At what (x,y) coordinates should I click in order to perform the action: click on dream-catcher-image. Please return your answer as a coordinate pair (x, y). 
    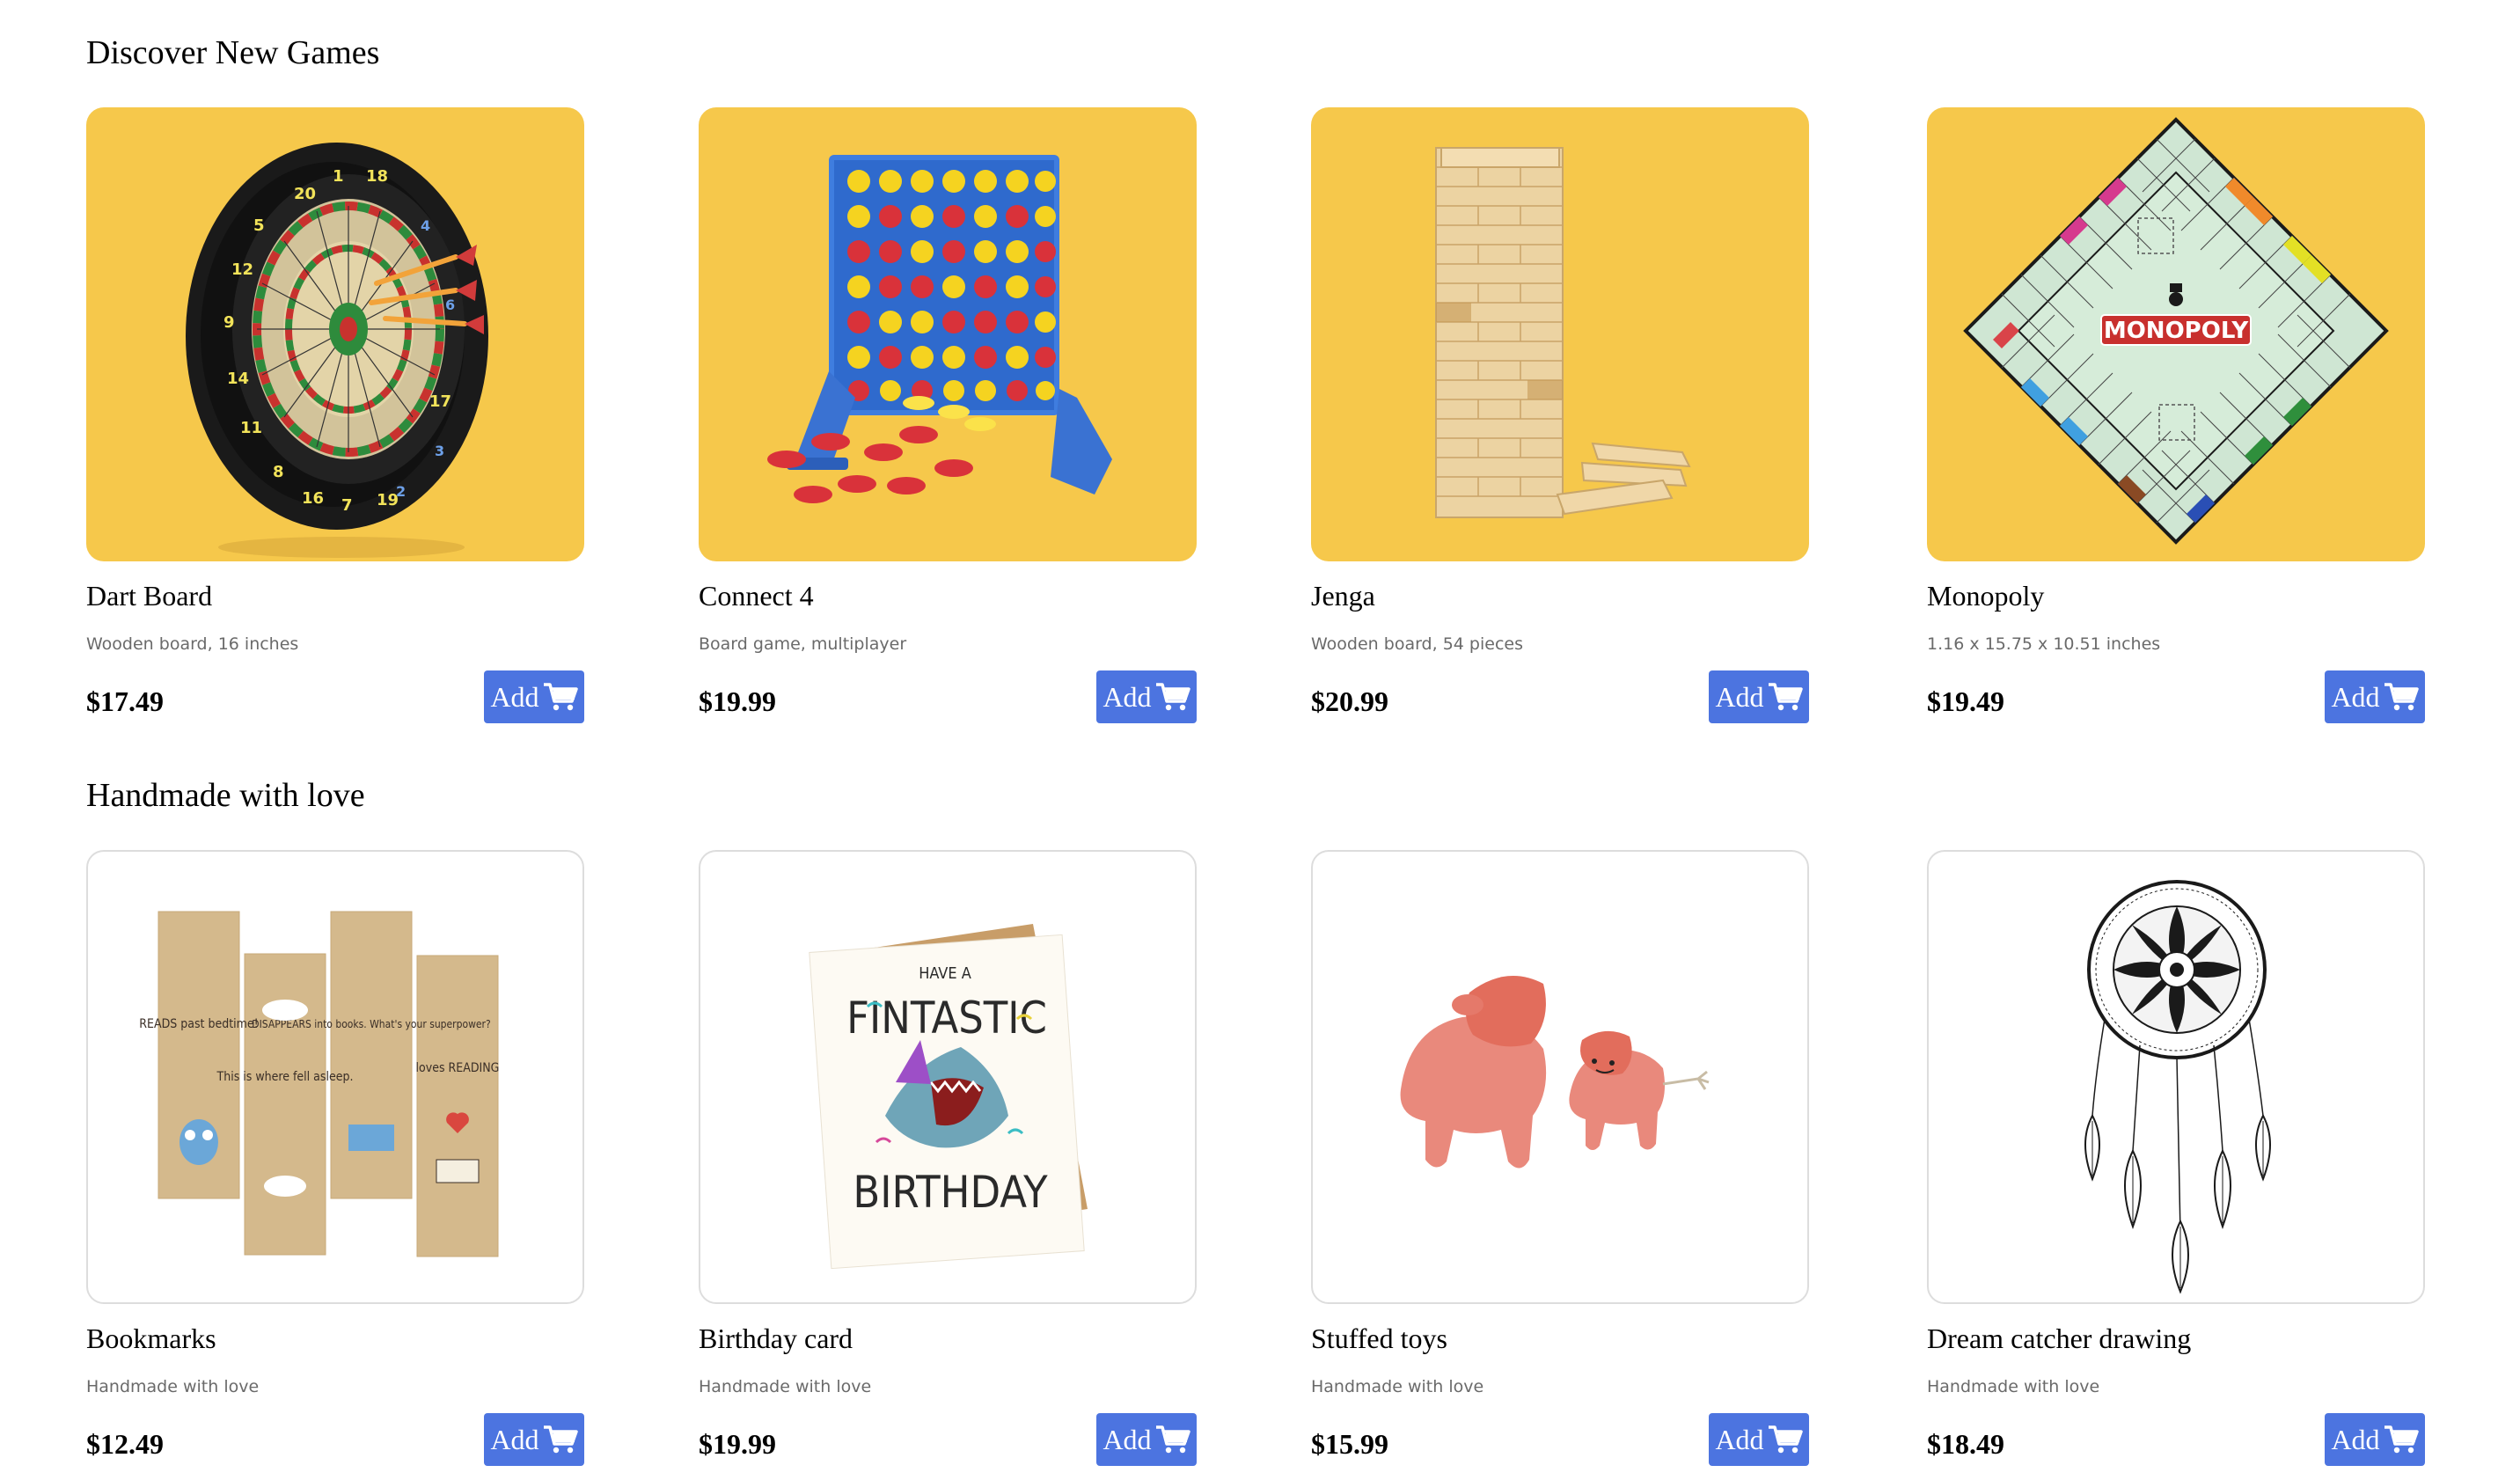
    Looking at the image, I should click on (2176, 1077).